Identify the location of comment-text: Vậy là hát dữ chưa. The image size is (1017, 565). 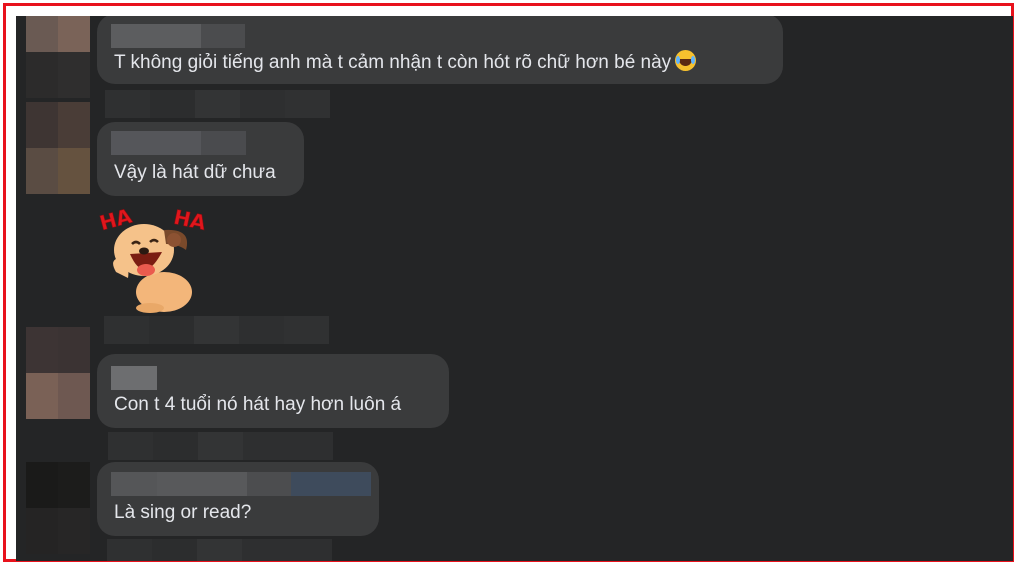
(195, 172).